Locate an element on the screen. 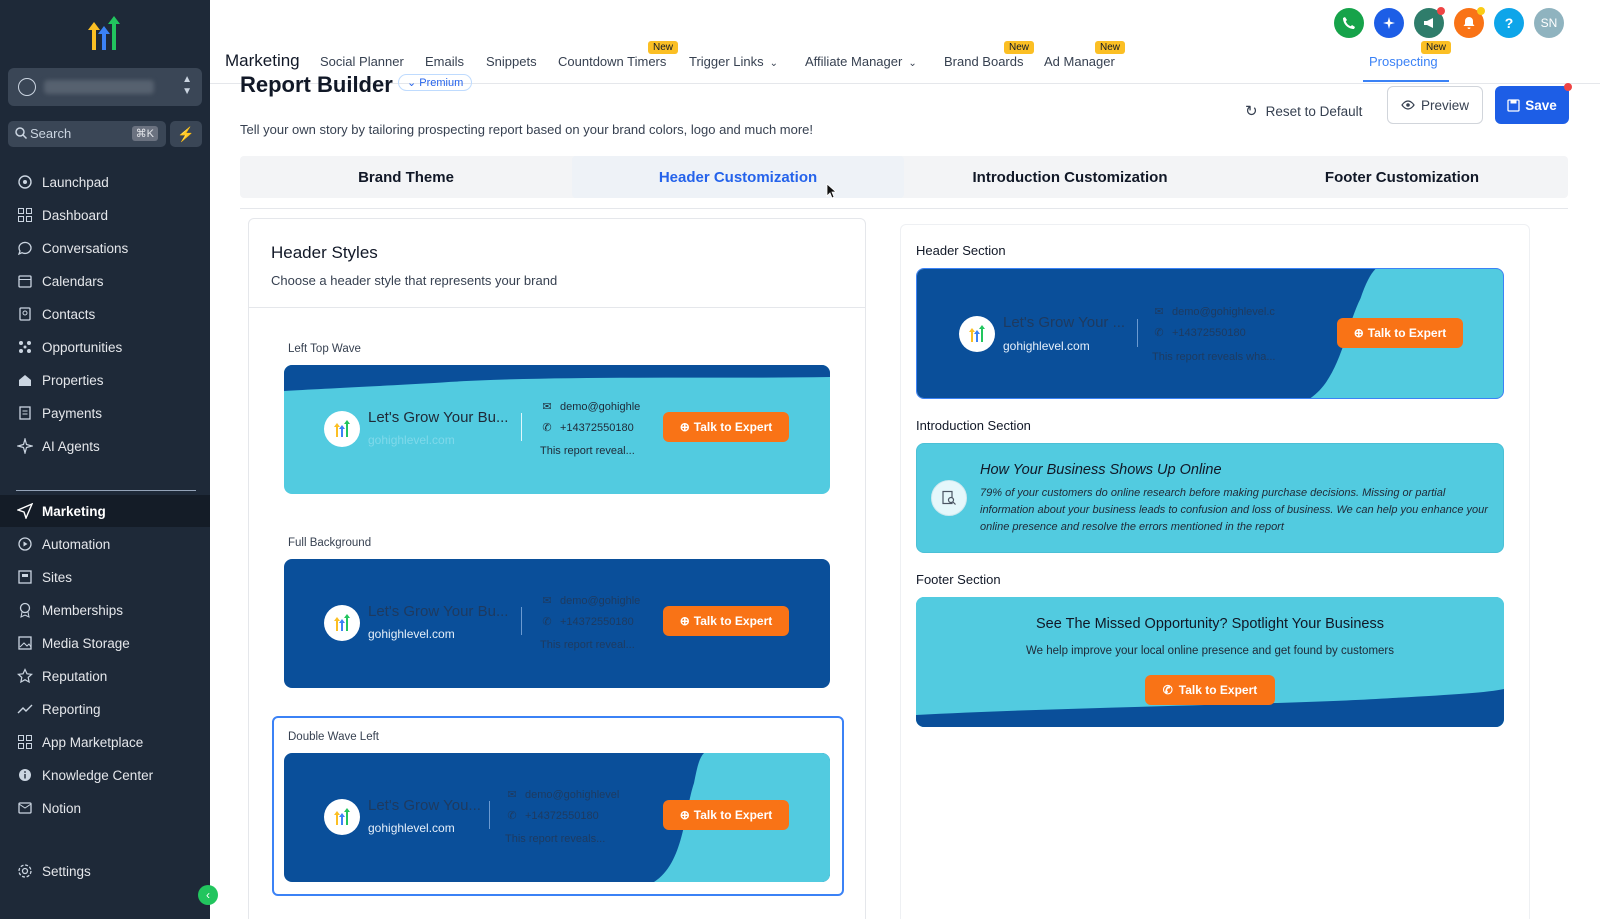  new-badge: New is located at coordinates (1436, 47).